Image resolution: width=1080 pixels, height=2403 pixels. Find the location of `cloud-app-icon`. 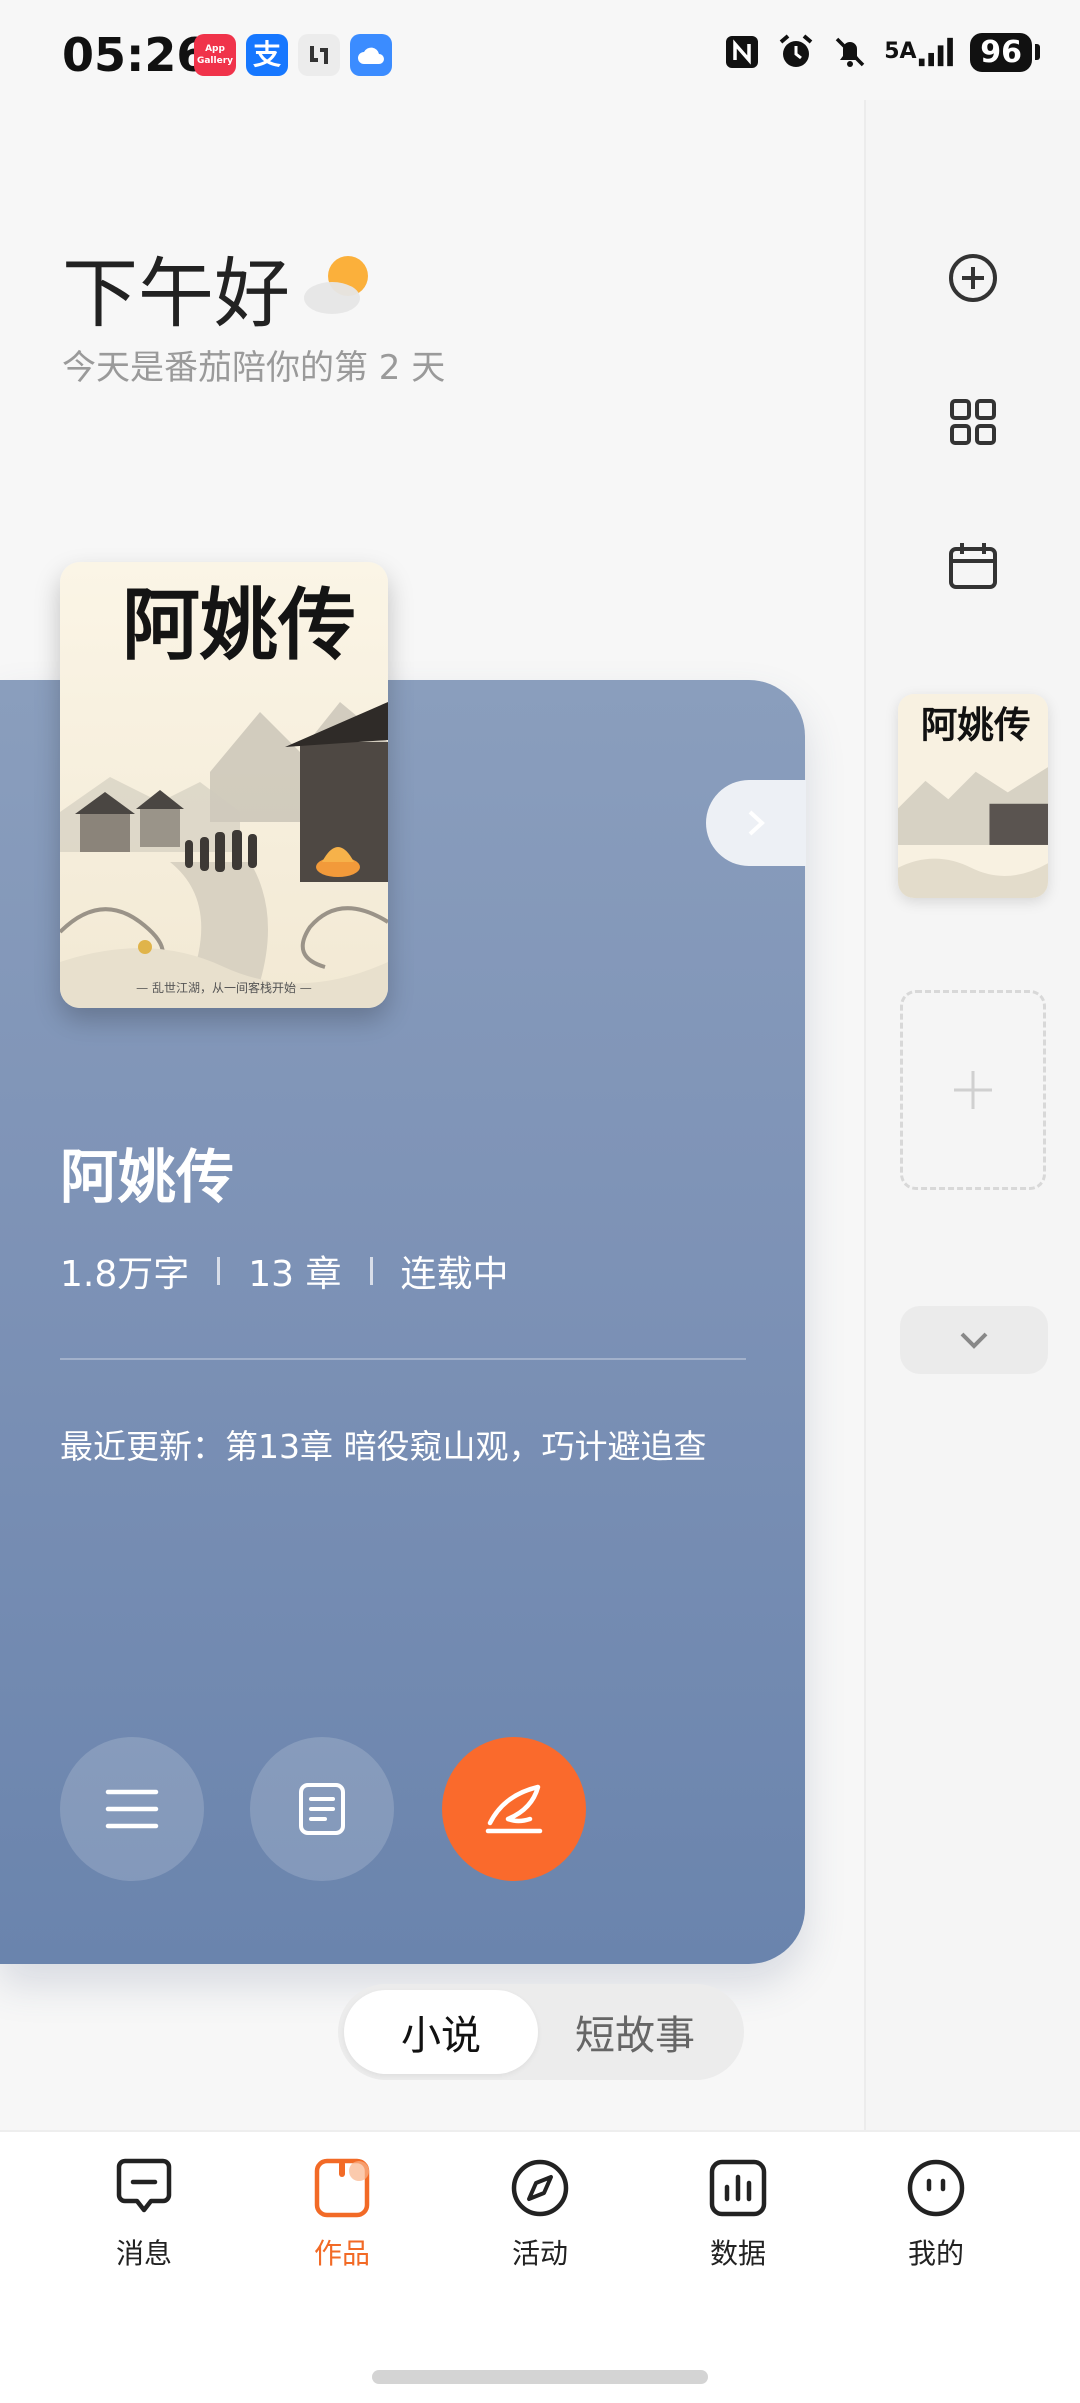

cloud-app-icon is located at coordinates (371, 55).